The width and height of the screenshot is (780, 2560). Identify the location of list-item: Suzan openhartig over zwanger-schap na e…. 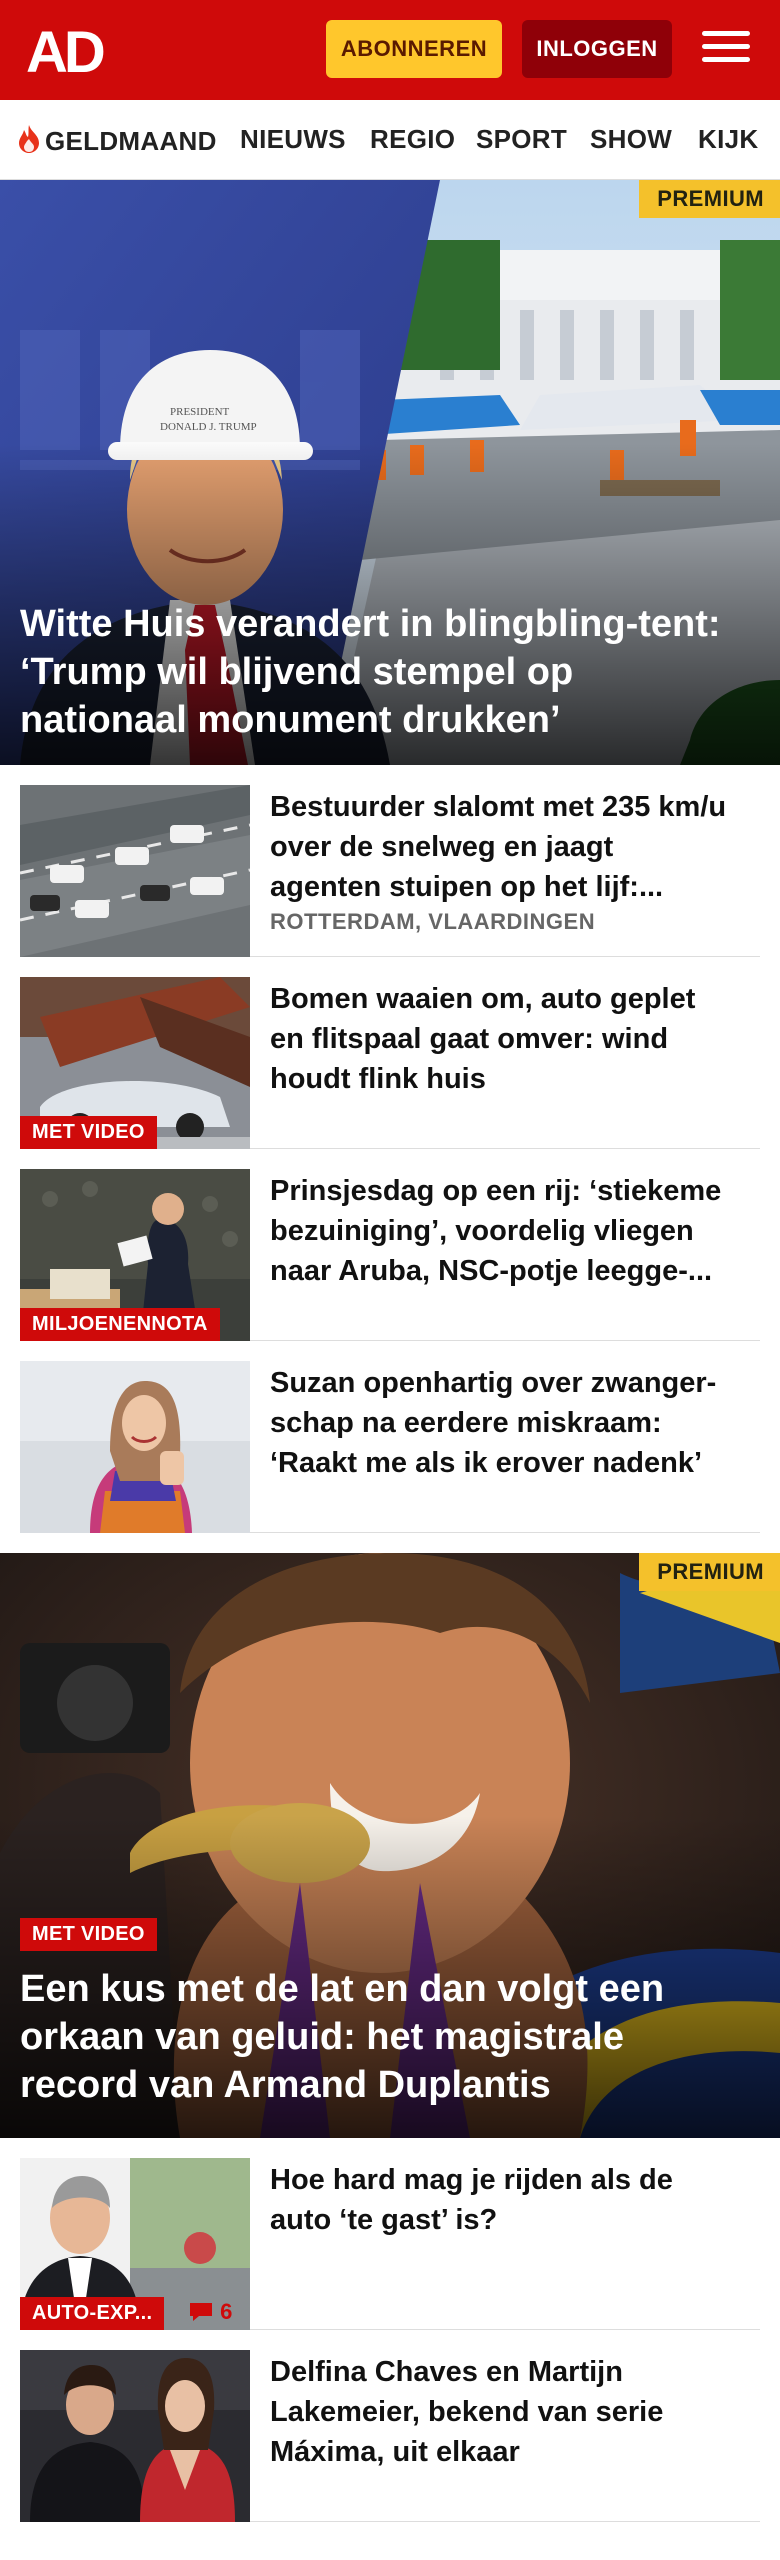
(390, 1447).